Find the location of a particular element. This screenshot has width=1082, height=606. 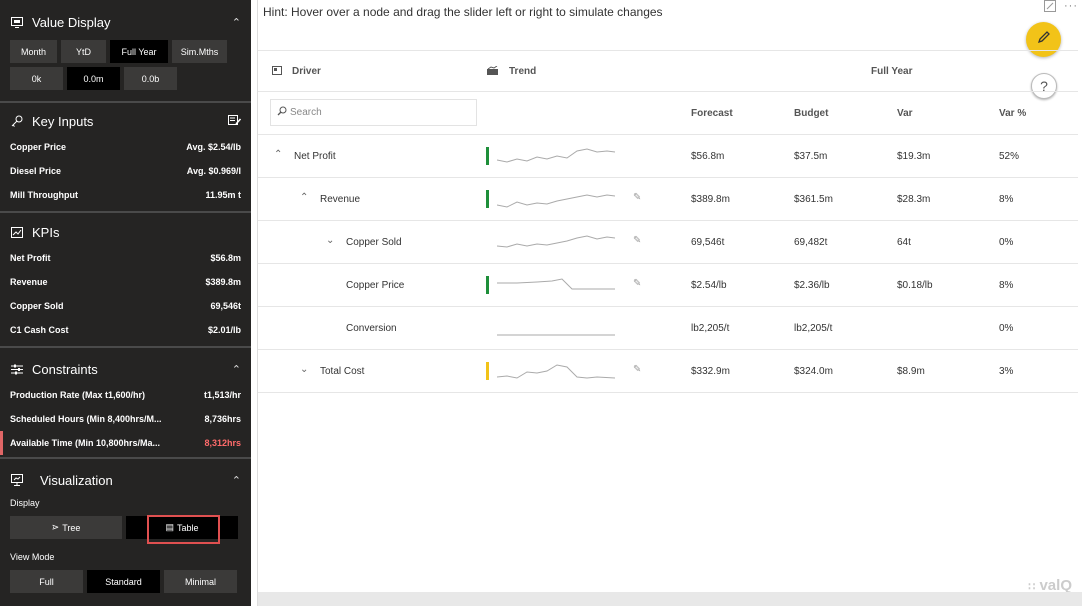

kpi-label: Copper Sold is located at coordinates (37, 306).